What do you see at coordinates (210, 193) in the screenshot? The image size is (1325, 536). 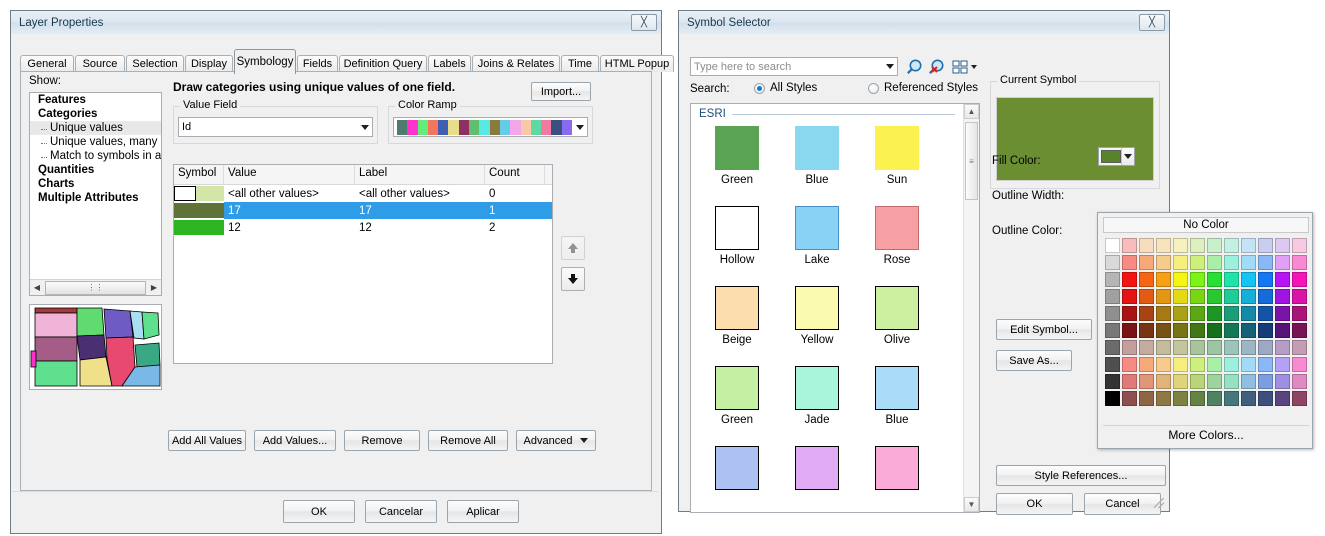 I see `symbol-swatch-secondary` at bounding box center [210, 193].